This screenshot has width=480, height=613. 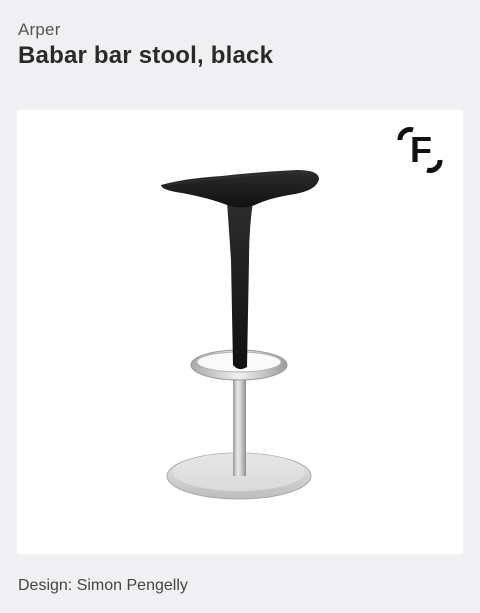 I want to click on logo-letter: F, so click(x=421, y=149).